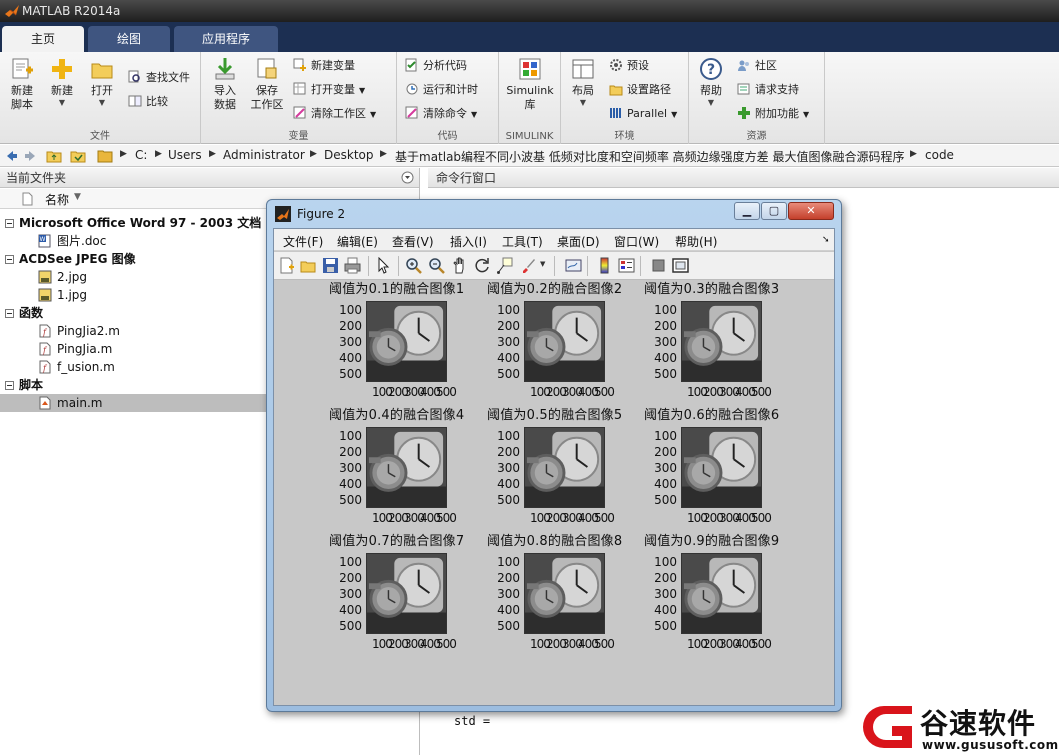  Describe the element at coordinates (939, 155) in the screenshot. I see `breadcrumb-code: code` at that location.